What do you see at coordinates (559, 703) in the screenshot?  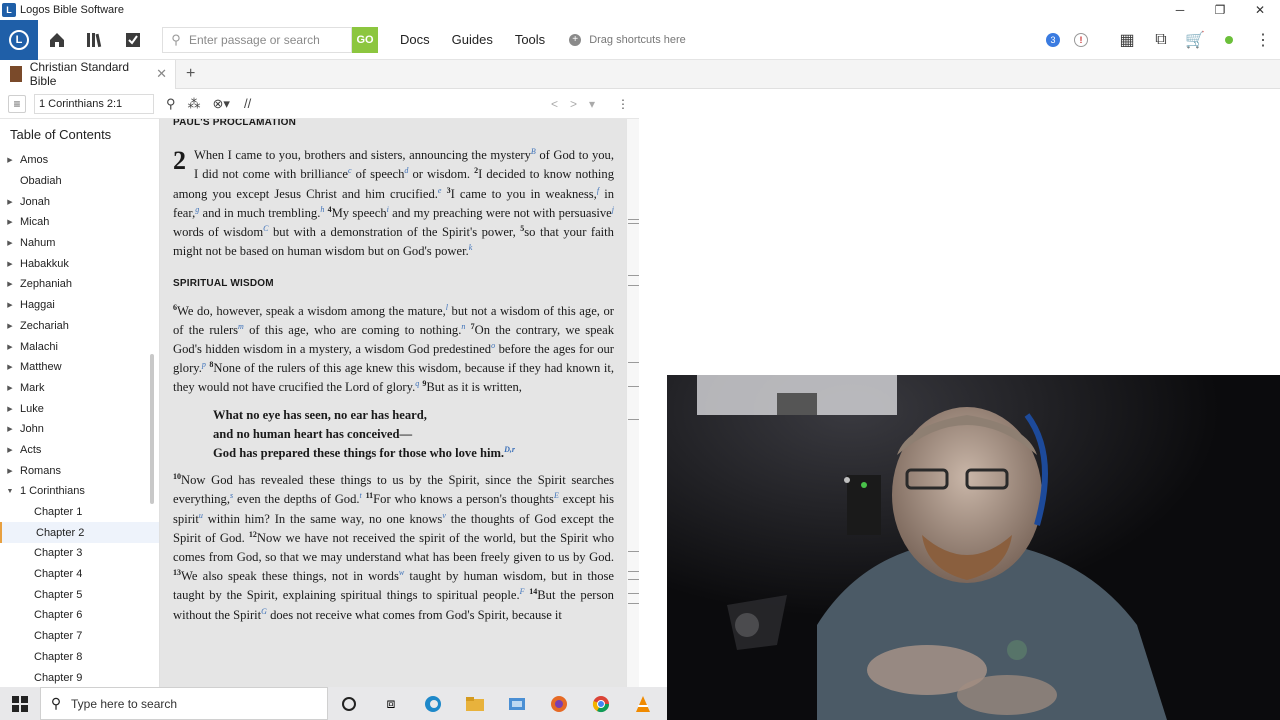 I see `firefox-icon` at bounding box center [559, 703].